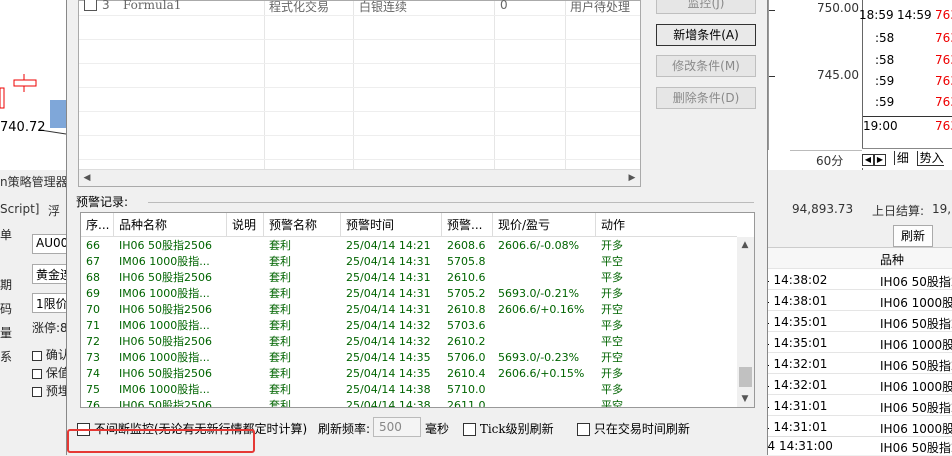 The width and height of the screenshot is (952, 456). What do you see at coordinates (391, 225) in the screenshot?
I see `column-header: 预警时间` at bounding box center [391, 225].